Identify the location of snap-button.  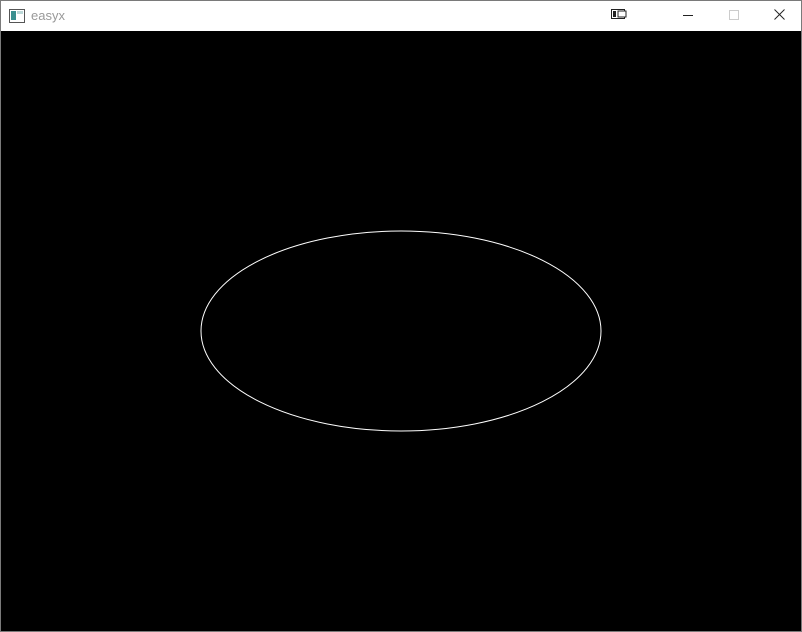
(619, 16).